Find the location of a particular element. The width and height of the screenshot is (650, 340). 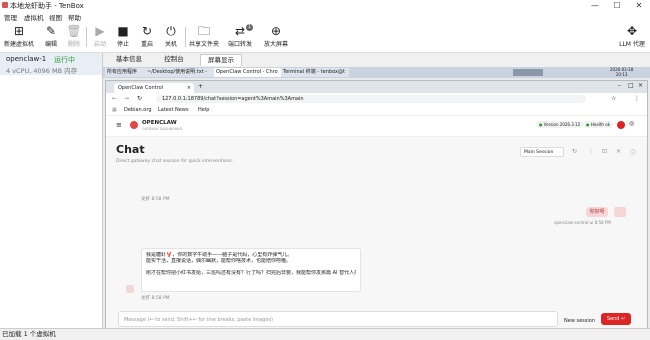

tab-screen: 屏幕显示 is located at coordinates (221, 60).